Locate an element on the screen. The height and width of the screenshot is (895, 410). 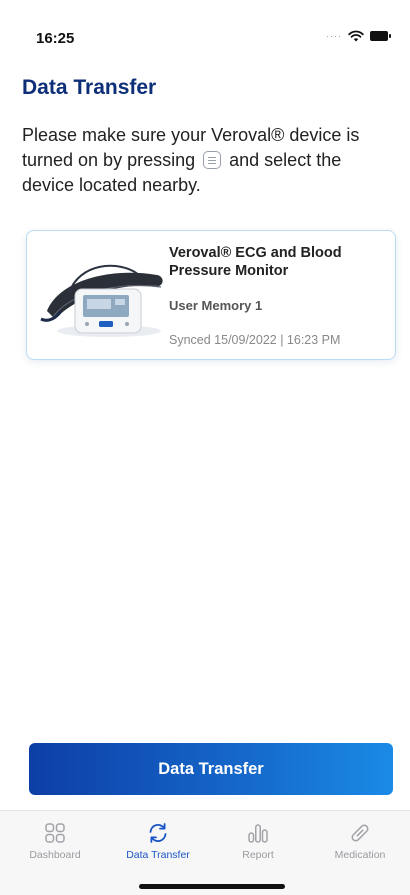
status-time: 16:25 is located at coordinates (55, 38).